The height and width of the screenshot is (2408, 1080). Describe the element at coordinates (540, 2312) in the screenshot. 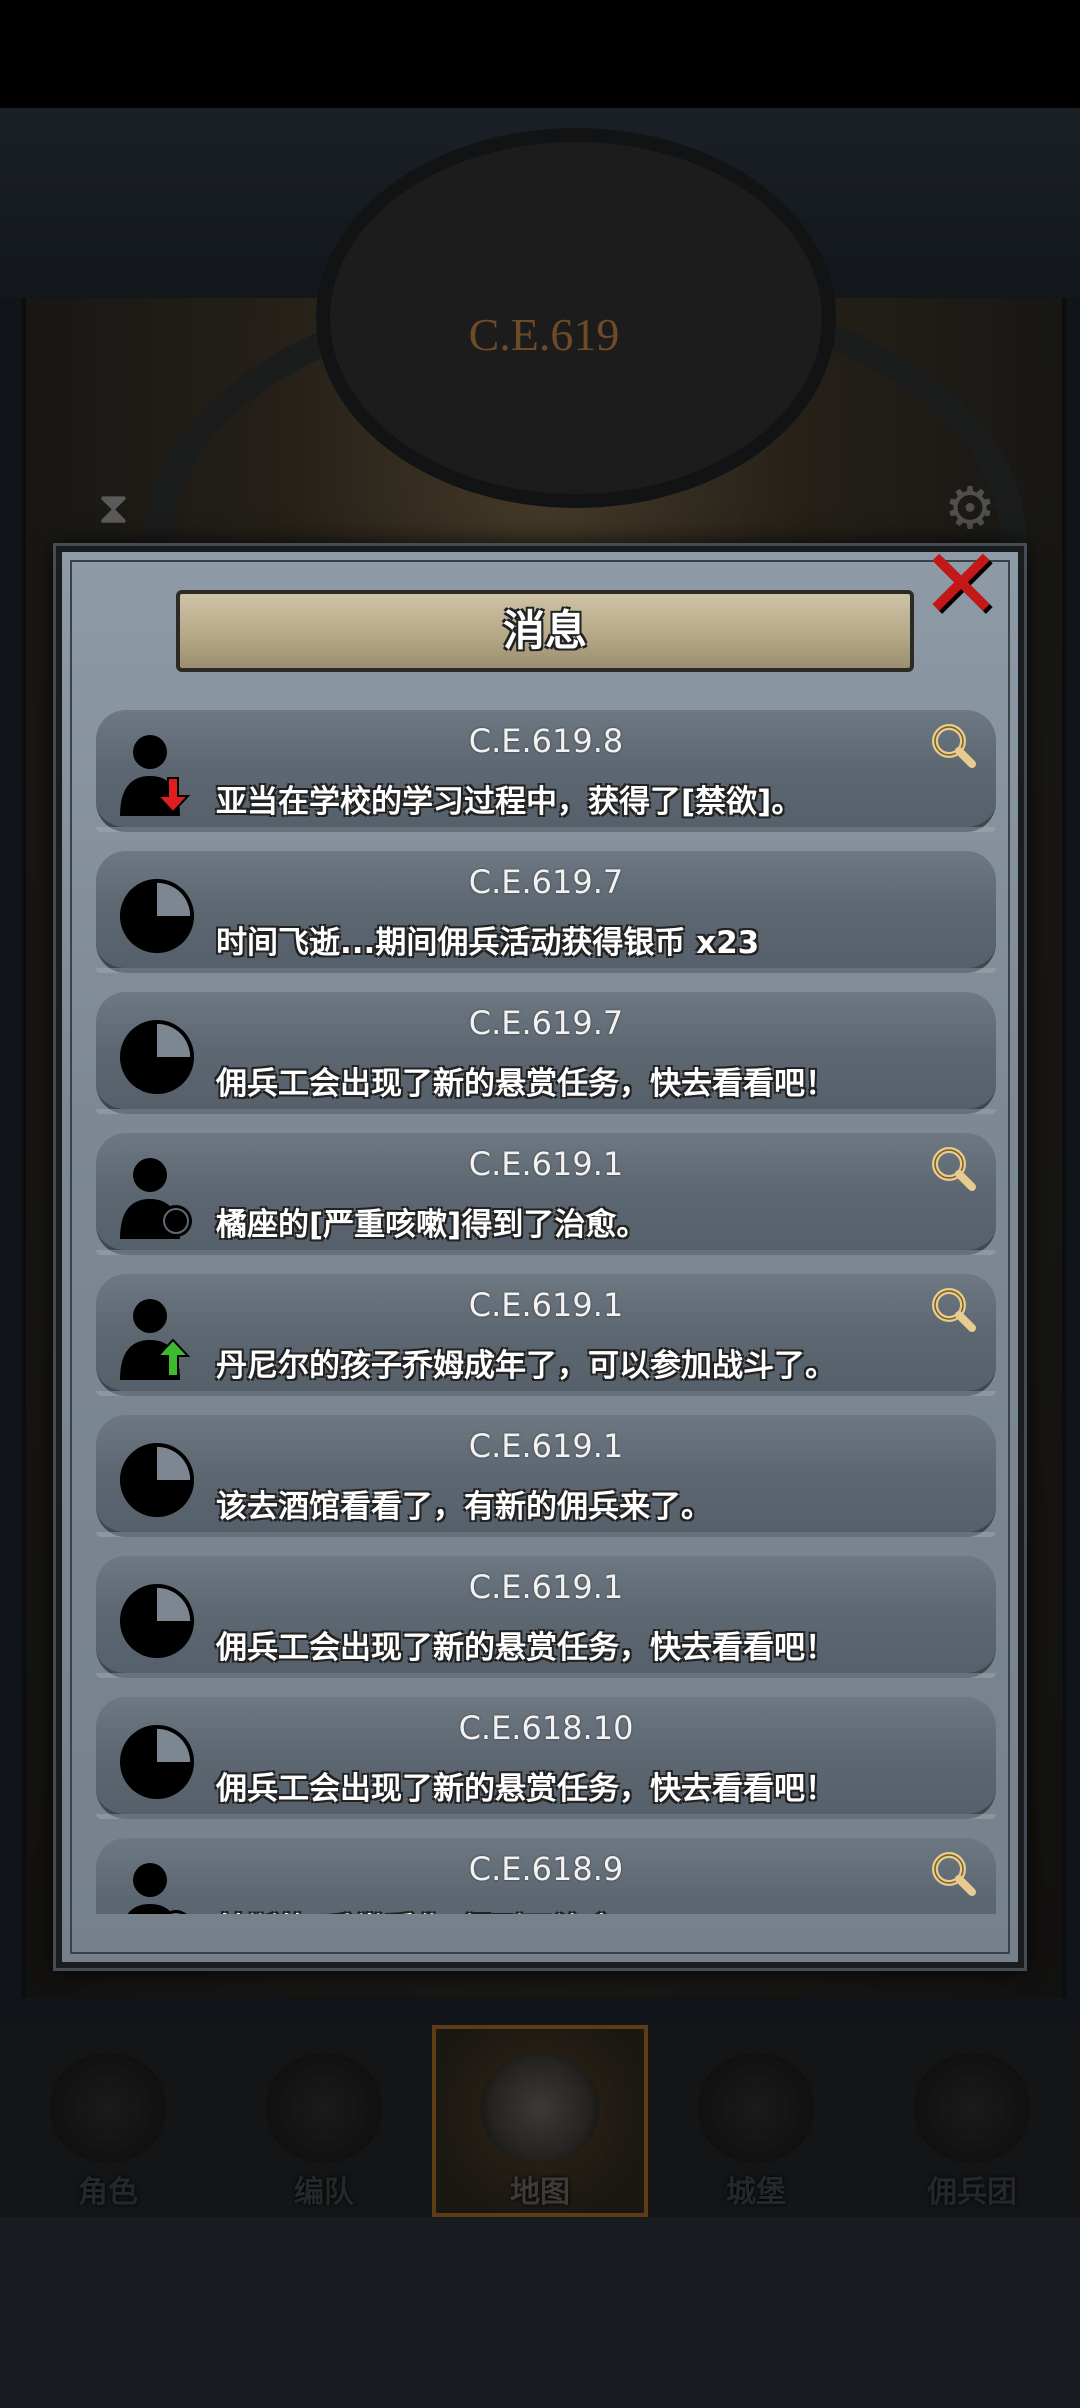

I see `bottom-strip` at that location.